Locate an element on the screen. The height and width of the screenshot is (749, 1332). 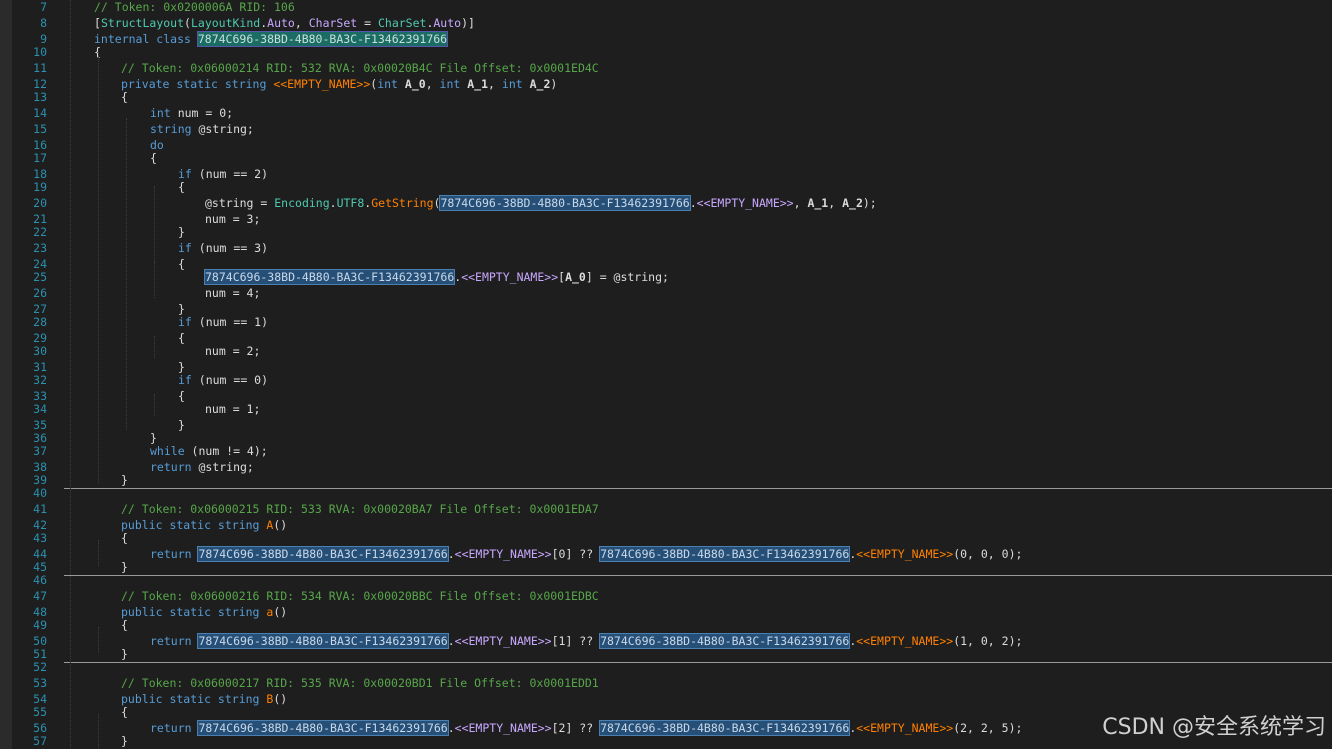
code-token: } is located at coordinates (181, 309).